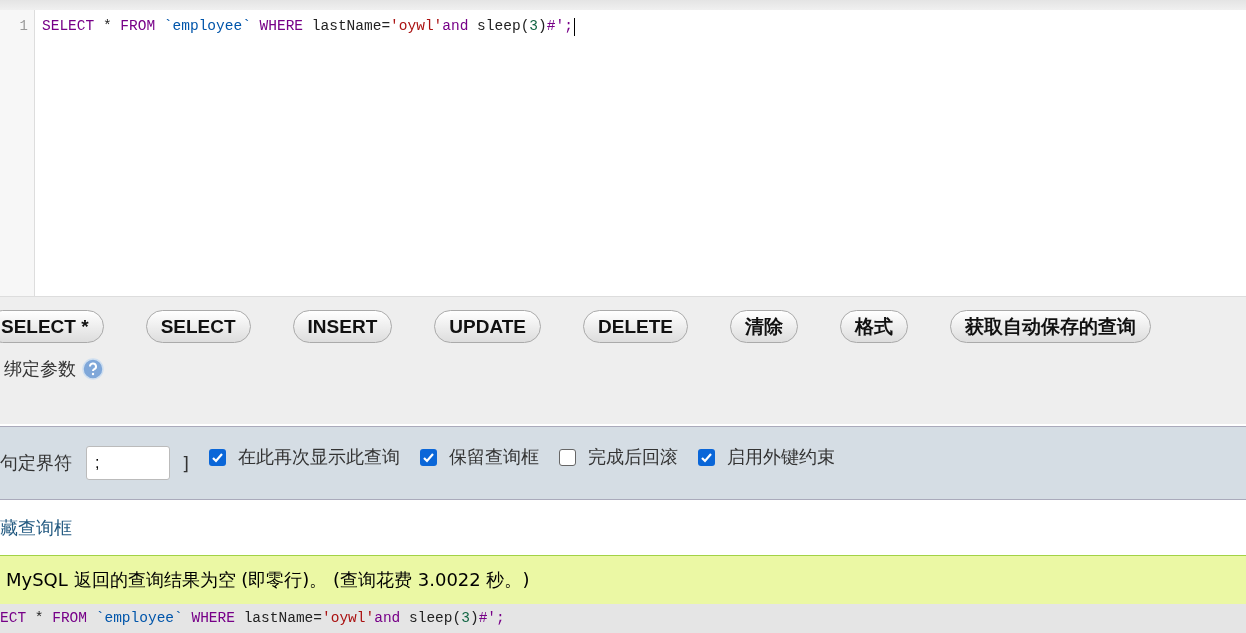 Image resolution: width=1246 pixels, height=633 pixels. What do you see at coordinates (36, 463) in the screenshot?
I see `delimiter-label: 句定界符` at bounding box center [36, 463].